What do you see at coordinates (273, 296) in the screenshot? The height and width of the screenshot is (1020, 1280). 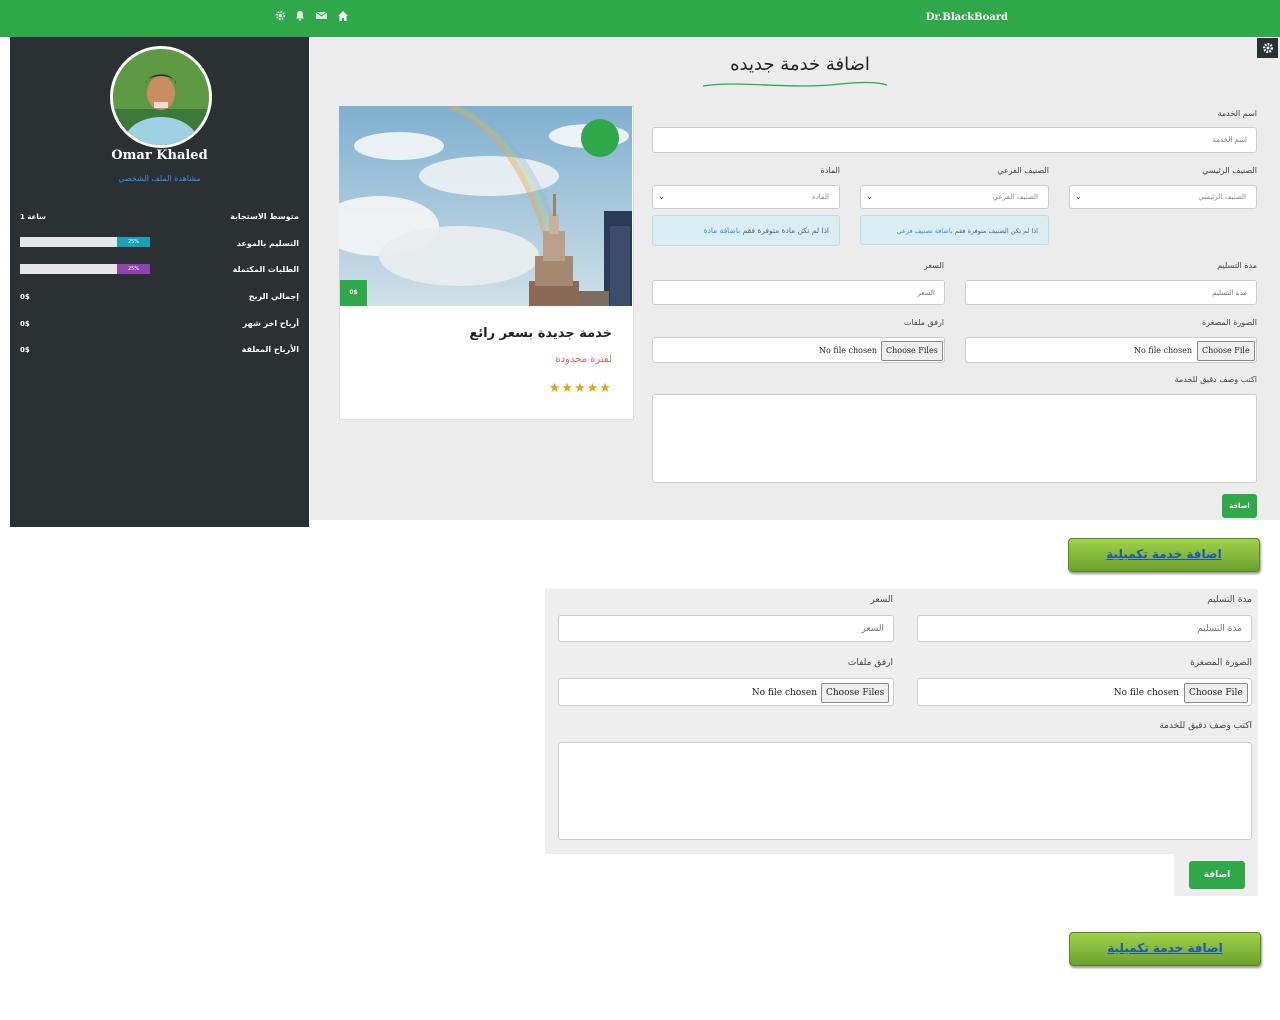 I see `stat-label-total-profit: إجمالي الربح` at bounding box center [273, 296].